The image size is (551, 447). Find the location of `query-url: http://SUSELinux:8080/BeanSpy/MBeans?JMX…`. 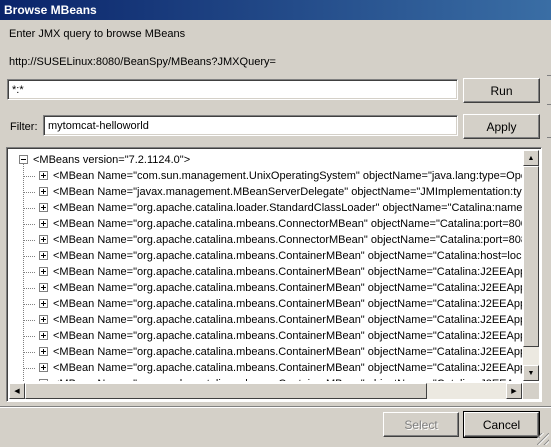

query-url: http://SUSELinux:8080/BeanSpy/MBeans?JMX… is located at coordinates (142, 62).